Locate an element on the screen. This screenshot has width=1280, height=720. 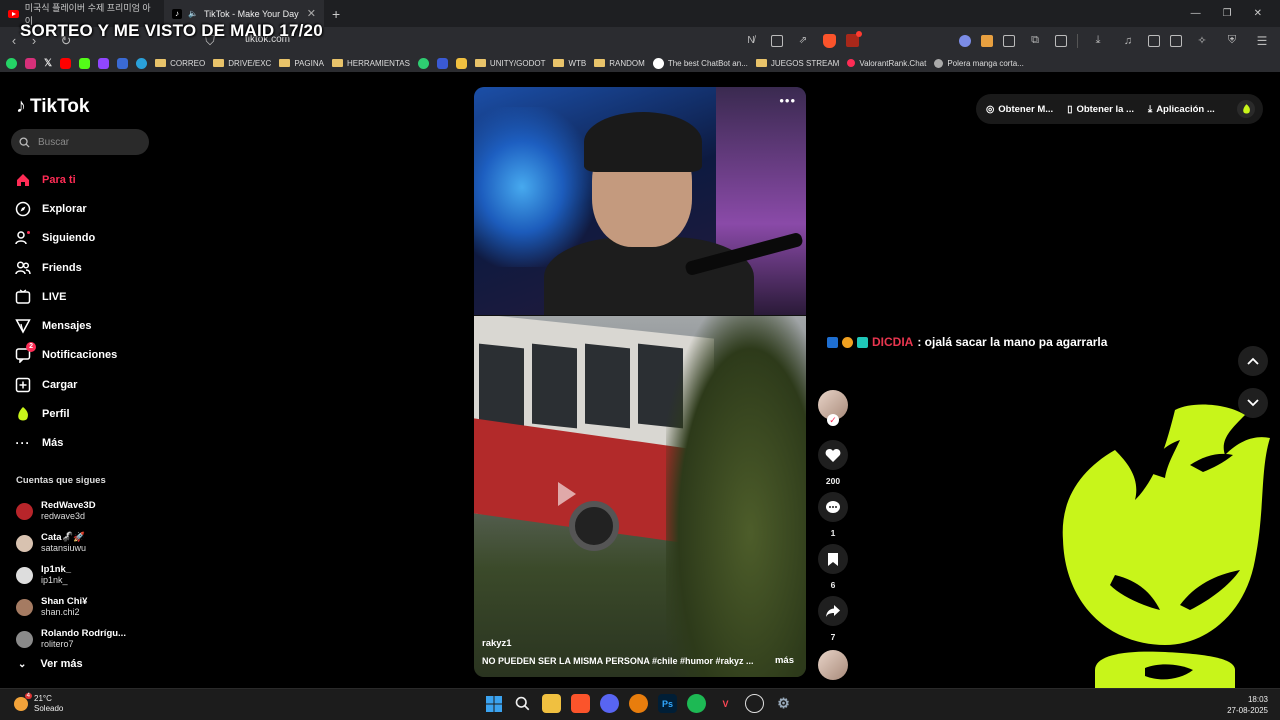
followed-account: Rolando Rodrígu... rolitero7 is located at coordinates (71, 639).